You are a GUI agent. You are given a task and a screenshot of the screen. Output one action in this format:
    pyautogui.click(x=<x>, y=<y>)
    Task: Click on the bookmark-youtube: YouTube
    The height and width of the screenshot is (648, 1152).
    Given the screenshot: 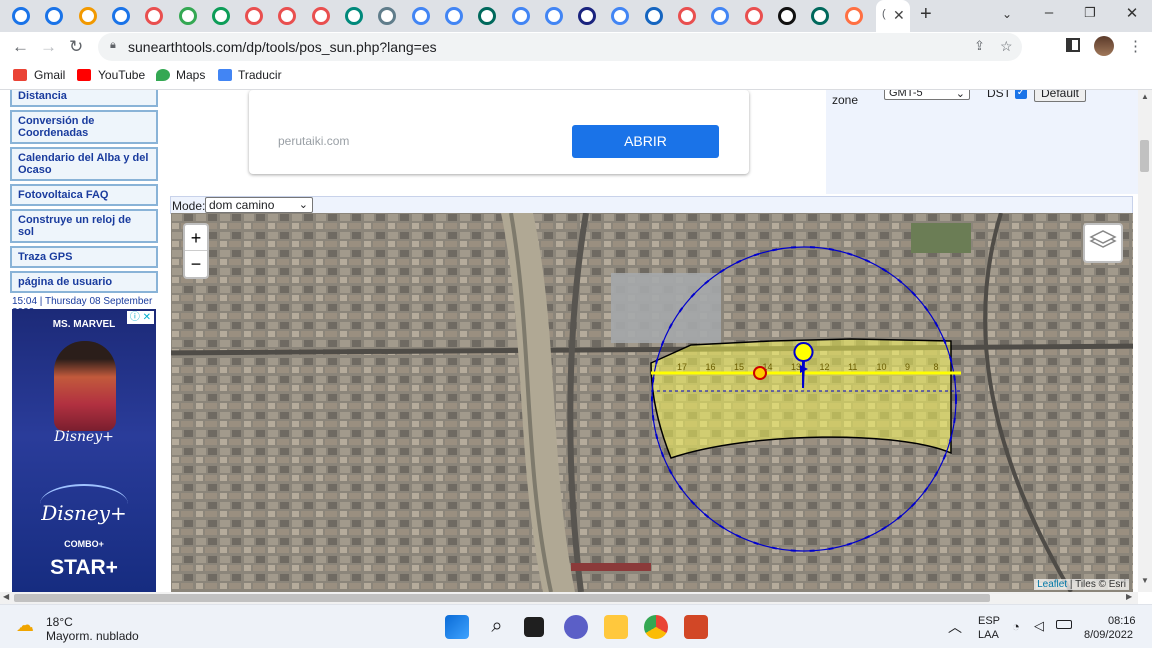 What is the action you would take?
    pyautogui.click(x=121, y=75)
    